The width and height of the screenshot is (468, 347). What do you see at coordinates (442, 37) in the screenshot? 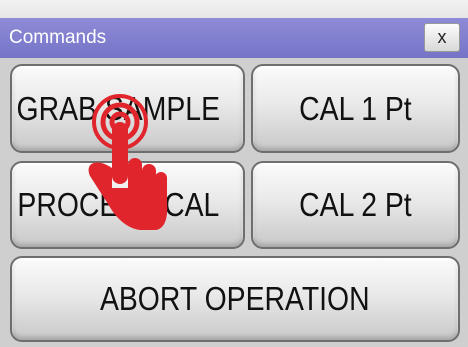
I see `close-button: x` at bounding box center [442, 37].